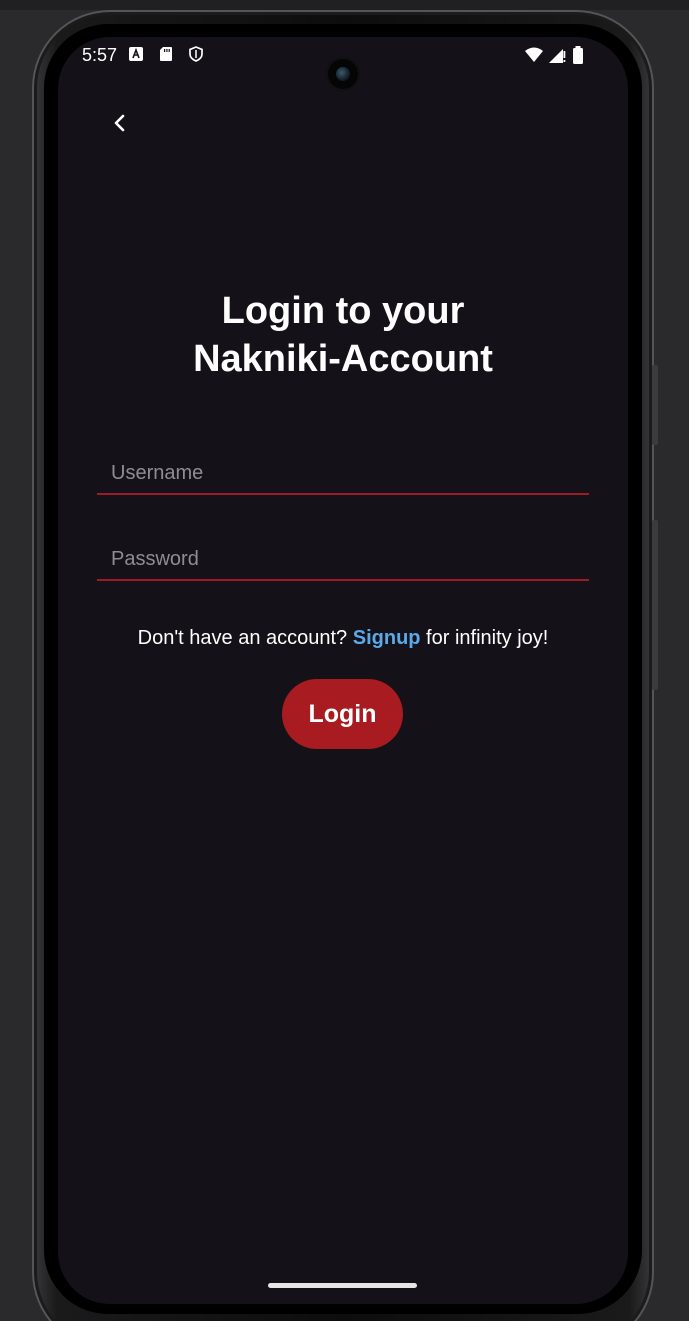 The width and height of the screenshot is (689, 1321). I want to click on signup-suffix: for infinity joy!, so click(484, 638).